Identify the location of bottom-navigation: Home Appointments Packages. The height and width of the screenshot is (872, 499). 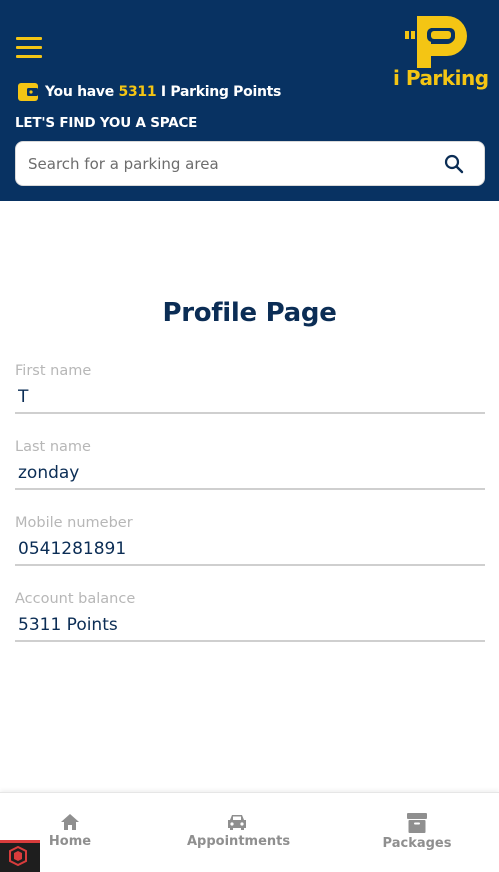
(249, 832).